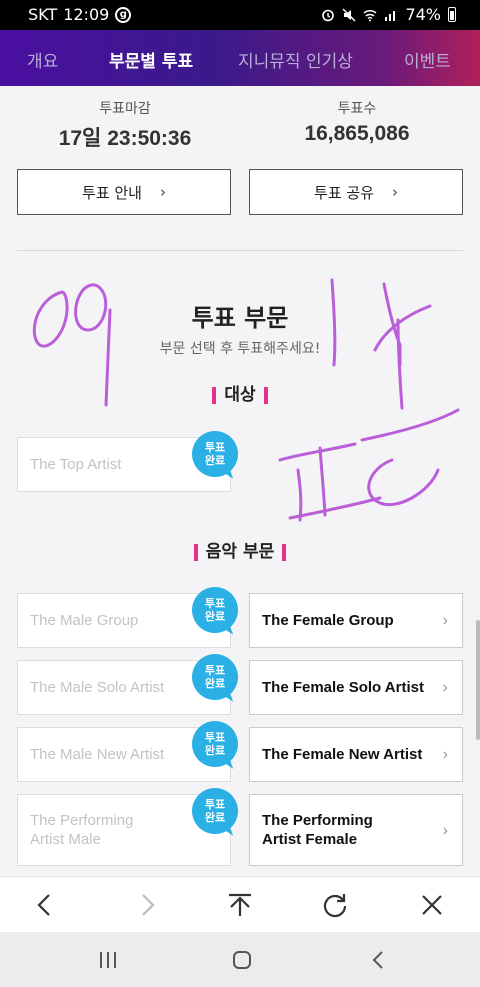 The height and width of the screenshot is (987, 480). Describe the element at coordinates (240, 318) in the screenshot. I see `section-title: 투표 부문` at that location.